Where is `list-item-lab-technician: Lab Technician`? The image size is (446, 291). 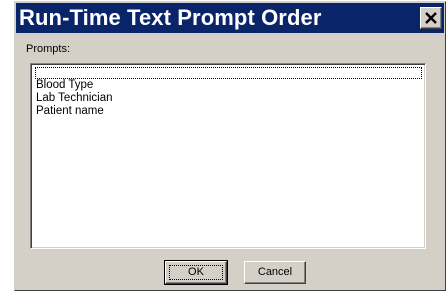
list-item-lab-technician: Lab Technician is located at coordinates (228, 98).